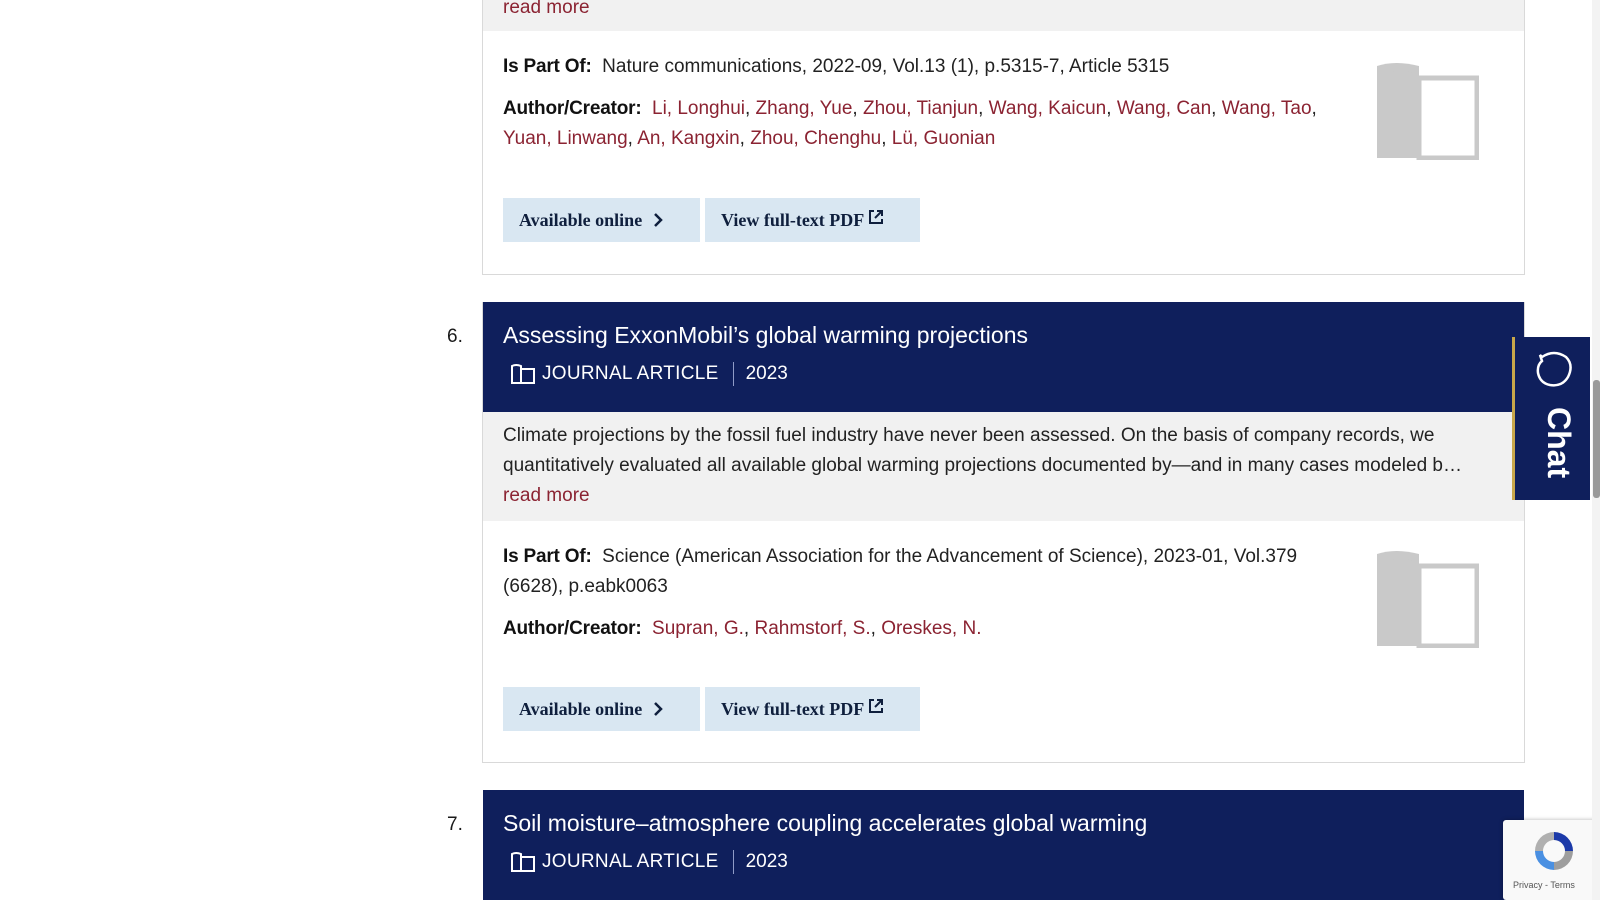  Describe the element at coordinates (698, 628) in the screenshot. I see `author-link: Supran, G.` at that location.